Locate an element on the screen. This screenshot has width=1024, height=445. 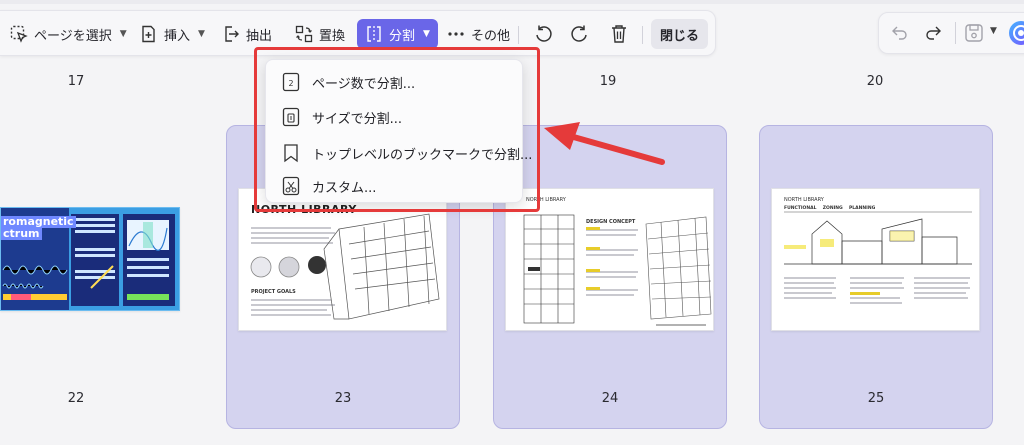
more-button: その他 is located at coordinates (478, 34).